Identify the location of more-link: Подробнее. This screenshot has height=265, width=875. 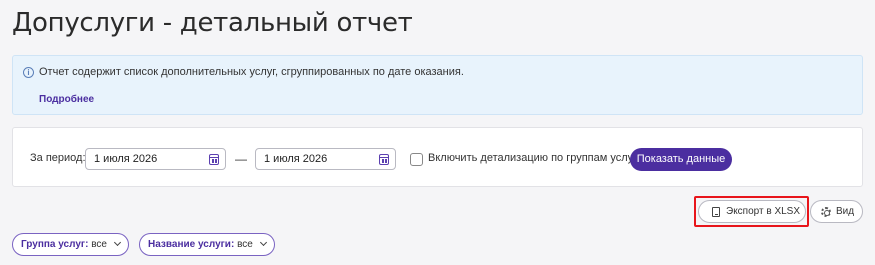
(66, 99).